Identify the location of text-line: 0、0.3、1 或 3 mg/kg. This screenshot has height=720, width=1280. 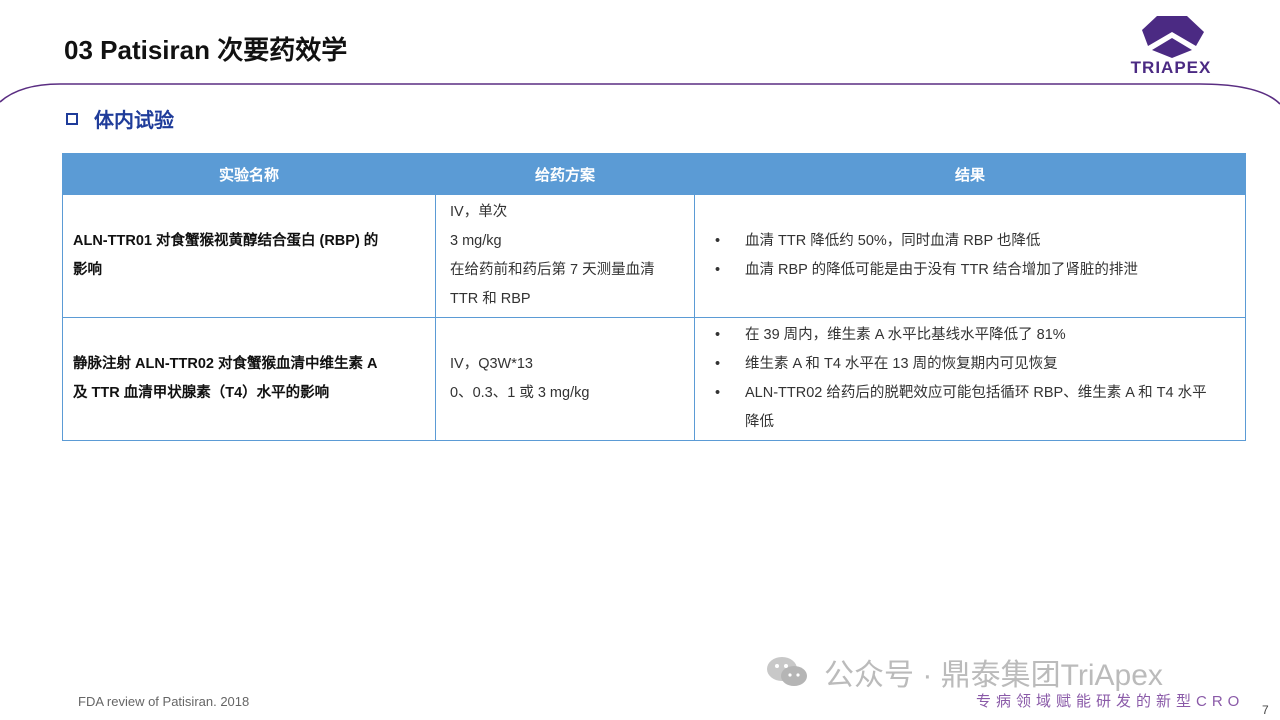
(520, 393).